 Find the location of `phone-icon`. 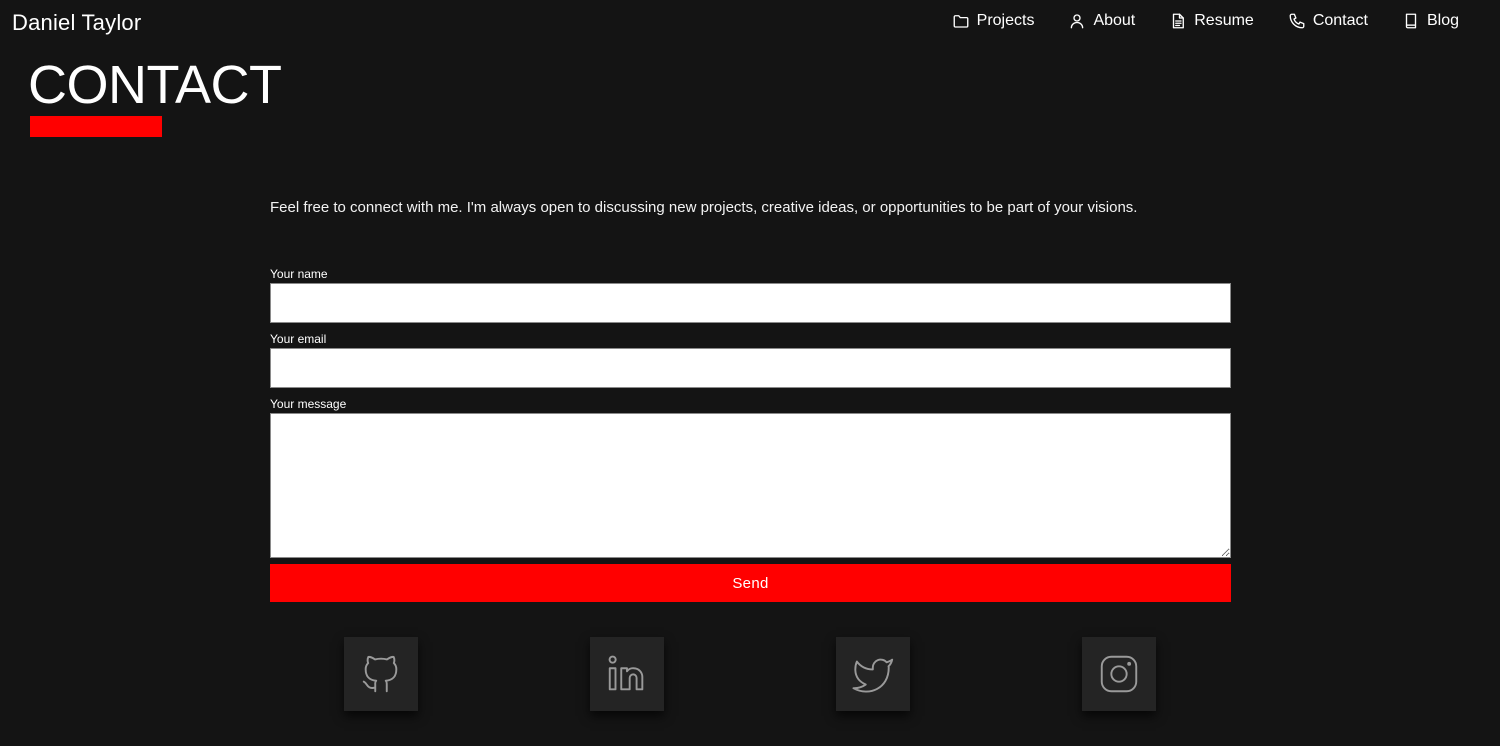

phone-icon is located at coordinates (1297, 21).